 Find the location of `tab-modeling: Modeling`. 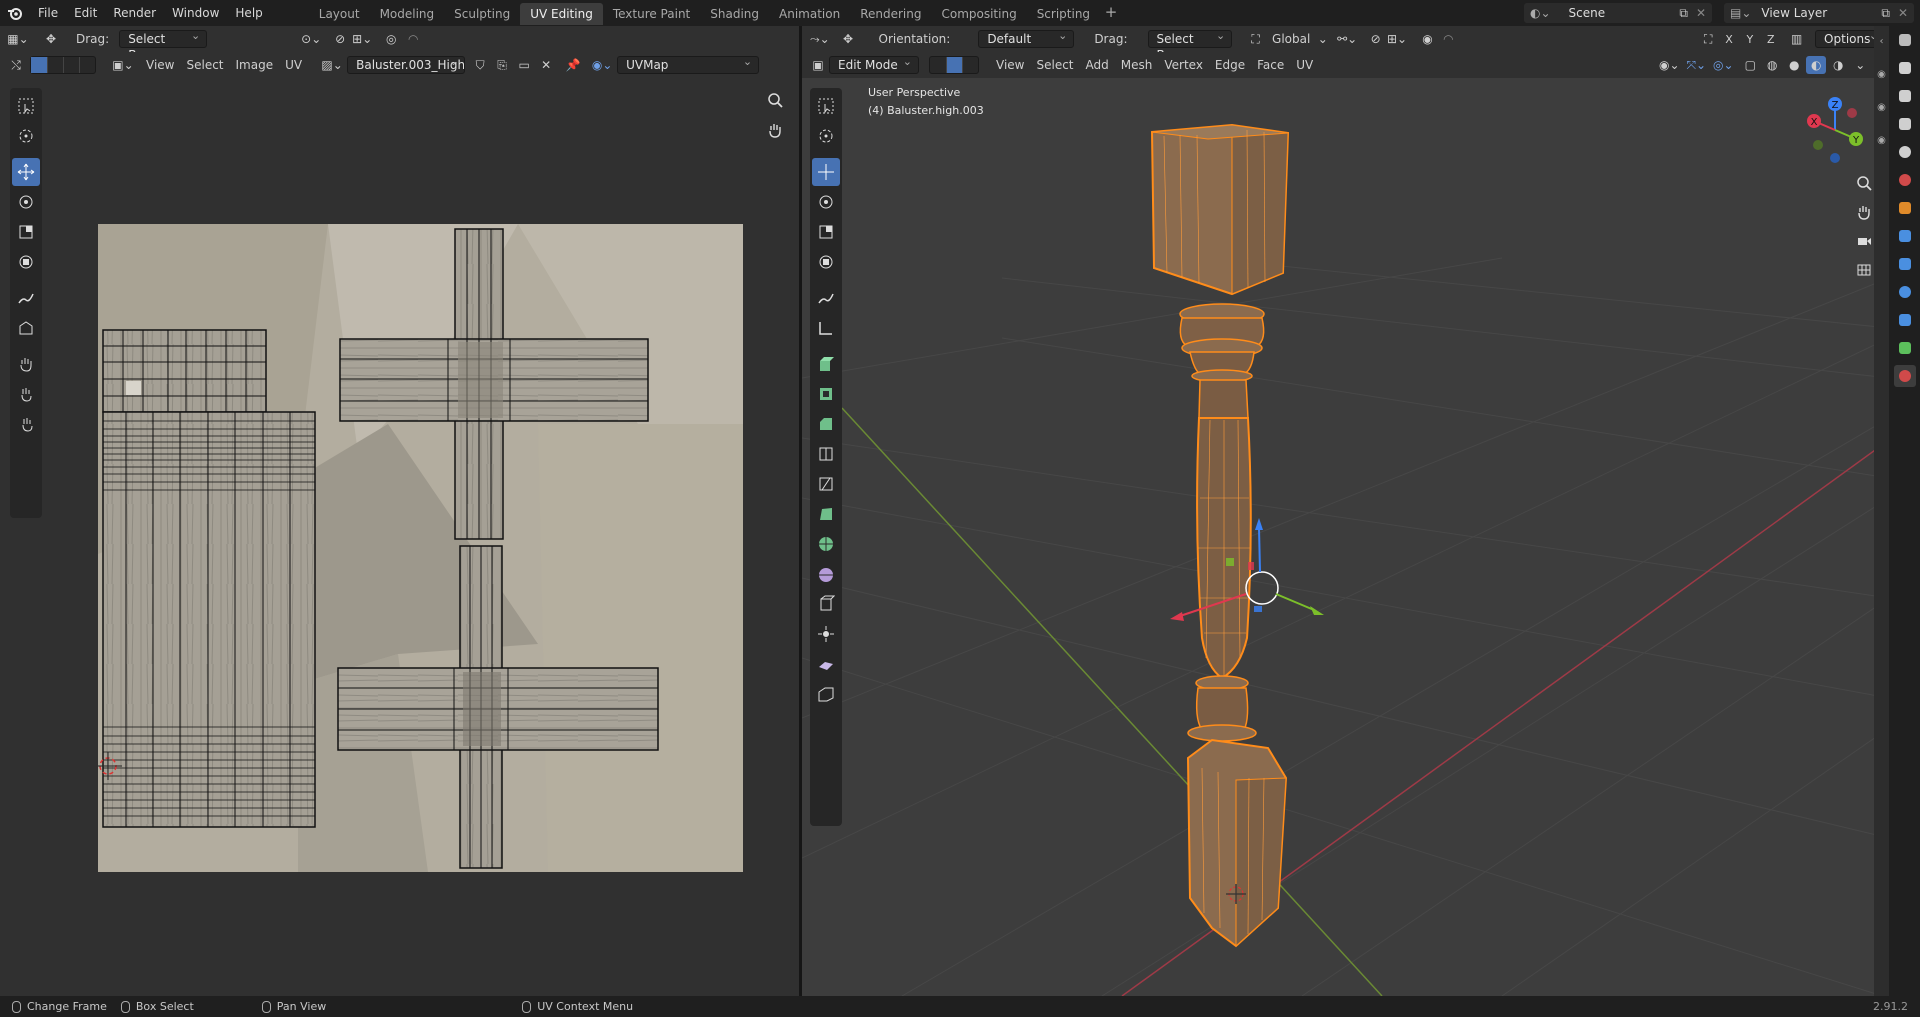

tab-modeling: Modeling is located at coordinates (407, 14).